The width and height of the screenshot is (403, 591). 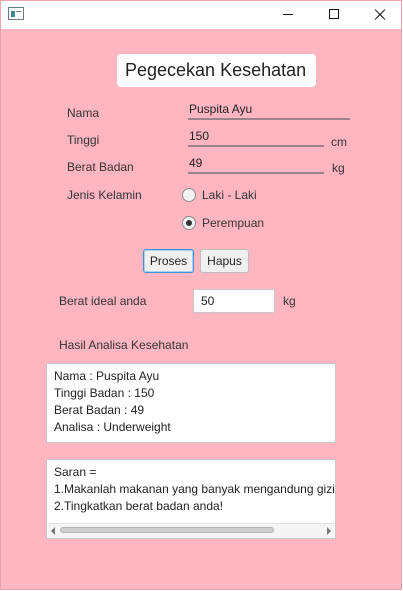 What do you see at coordinates (338, 168) in the screenshot?
I see `berat-unit: kg` at bounding box center [338, 168].